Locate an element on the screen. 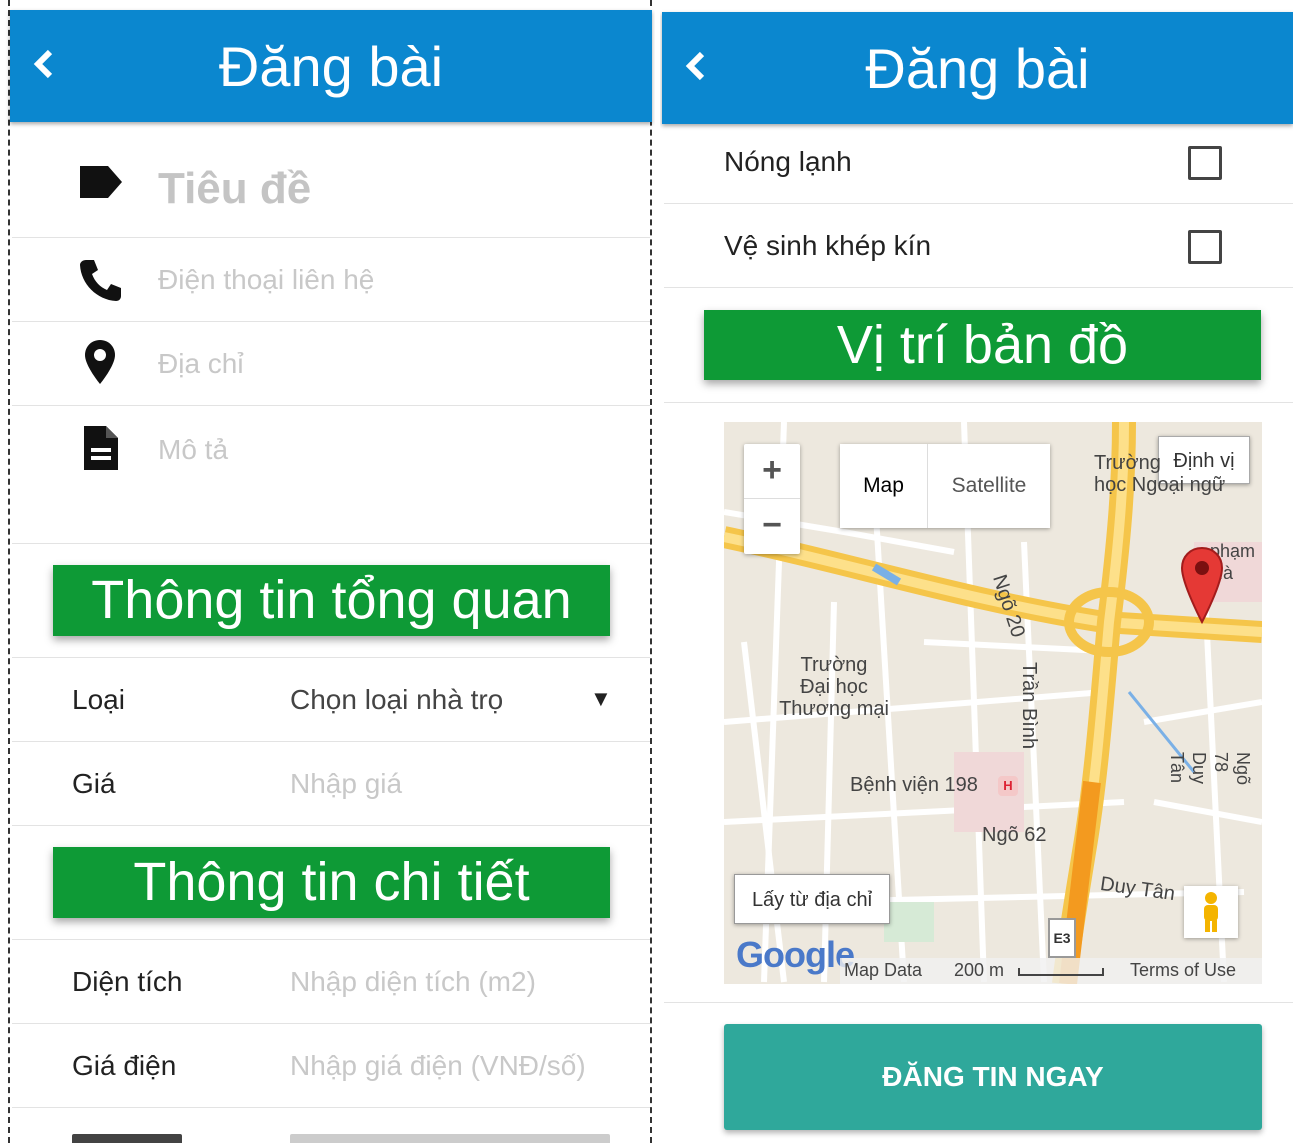 The width and height of the screenshot is (1293, 1143). area-row: Diện tích Nhập diện tích (m2) is located at coordinates (331, 982).